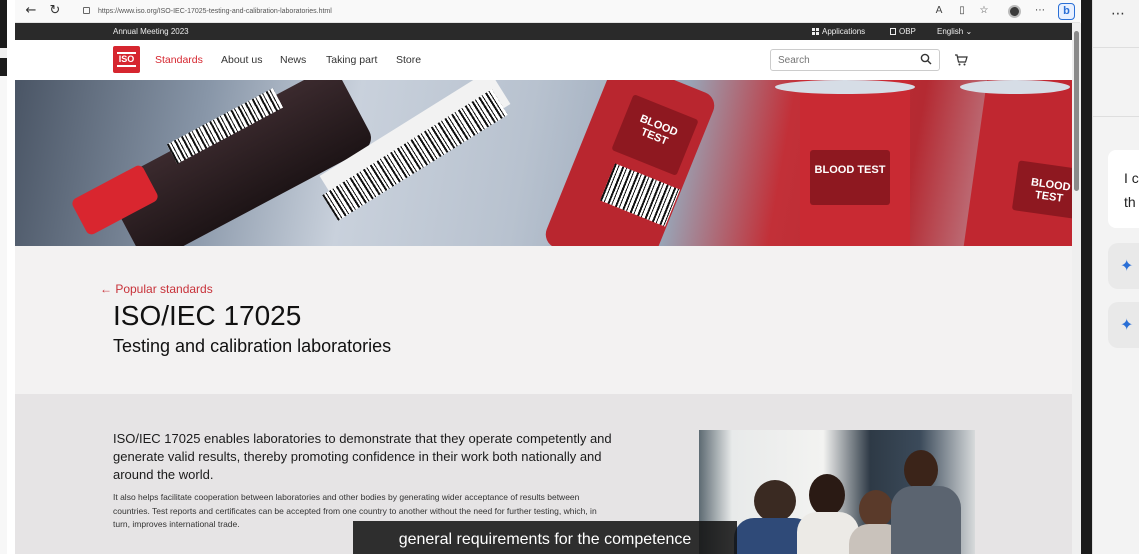 The image size is (1139, 554). What do you see at coordinates (241, 60) in the screenshot?
I see `nav-about-us: About us` at bounding box center [241, 60].